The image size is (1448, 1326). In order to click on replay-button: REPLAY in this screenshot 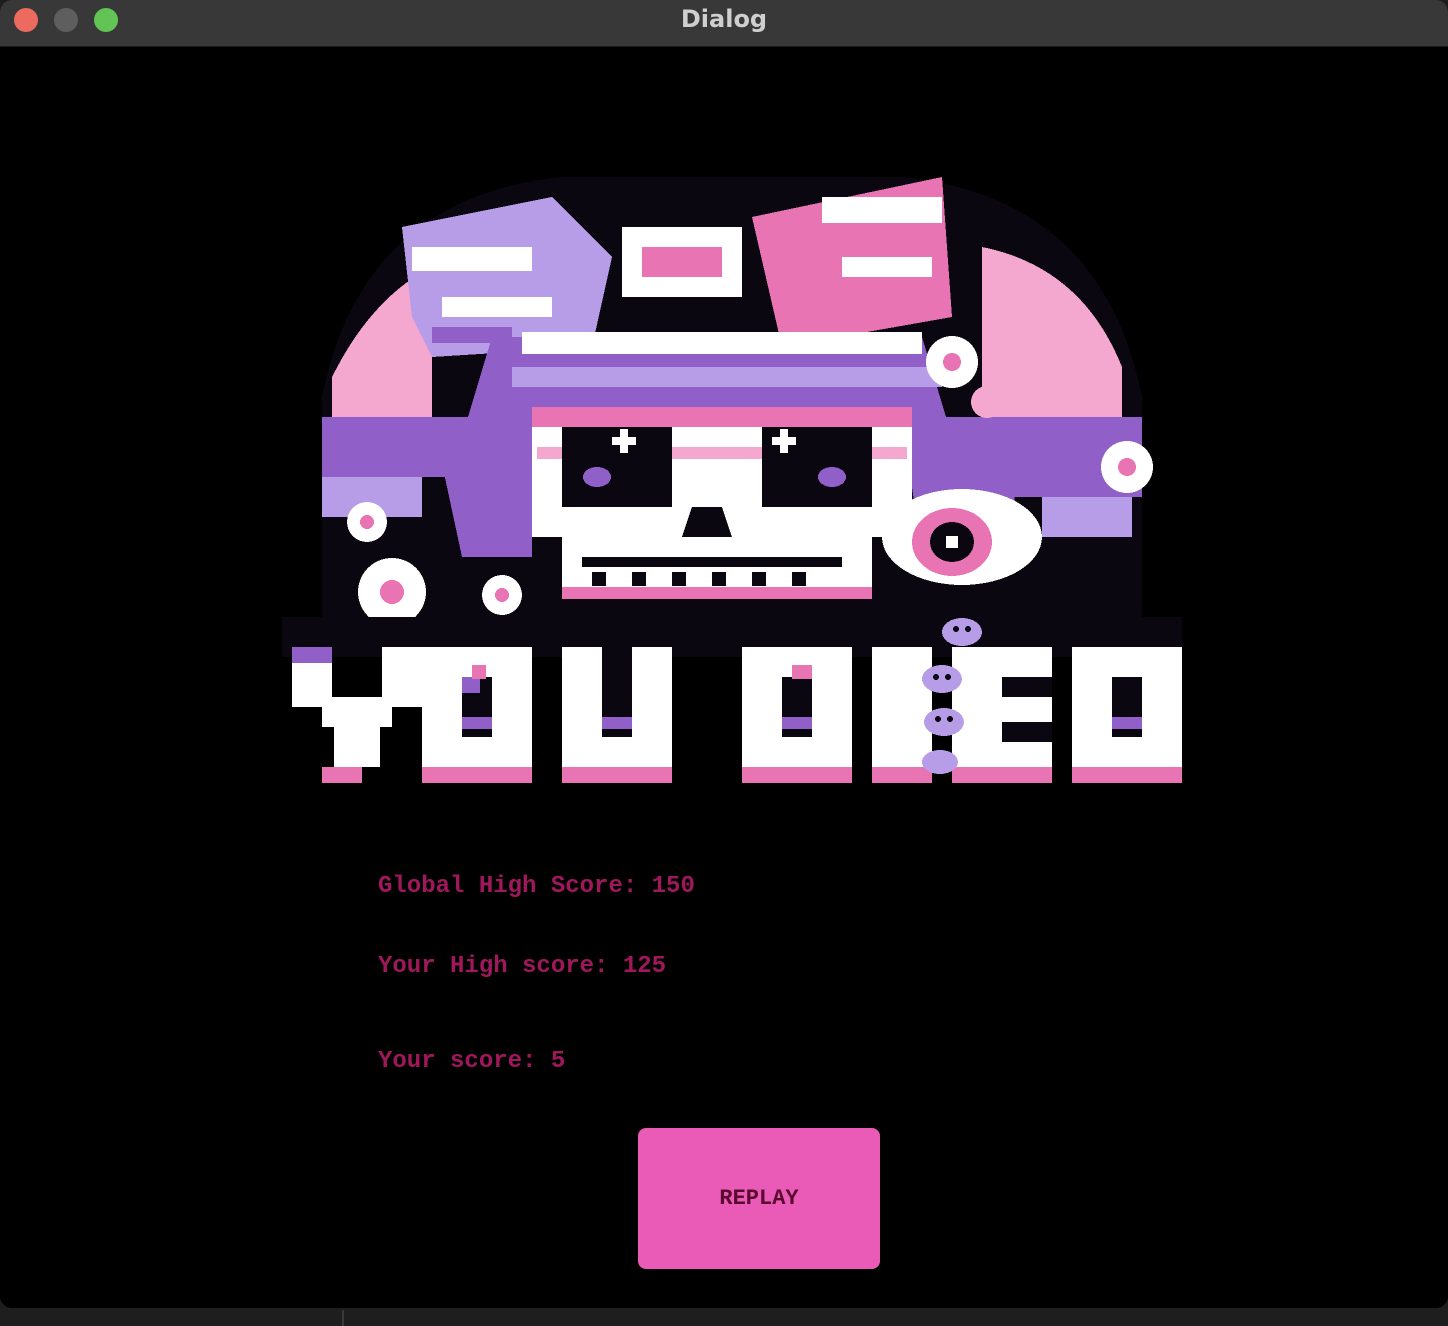, I will do `click(759, 1198)`.